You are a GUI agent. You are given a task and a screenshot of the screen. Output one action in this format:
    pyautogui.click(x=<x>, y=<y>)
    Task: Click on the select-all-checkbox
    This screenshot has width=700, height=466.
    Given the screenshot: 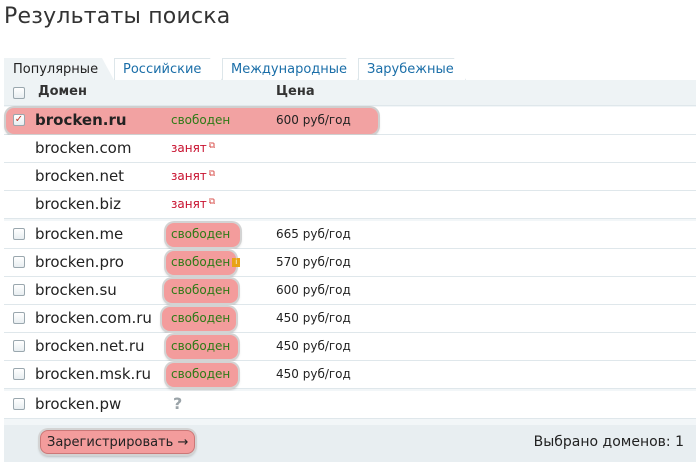 What is the action you would take?
    pyautogui.click(x=19, y=93)
    